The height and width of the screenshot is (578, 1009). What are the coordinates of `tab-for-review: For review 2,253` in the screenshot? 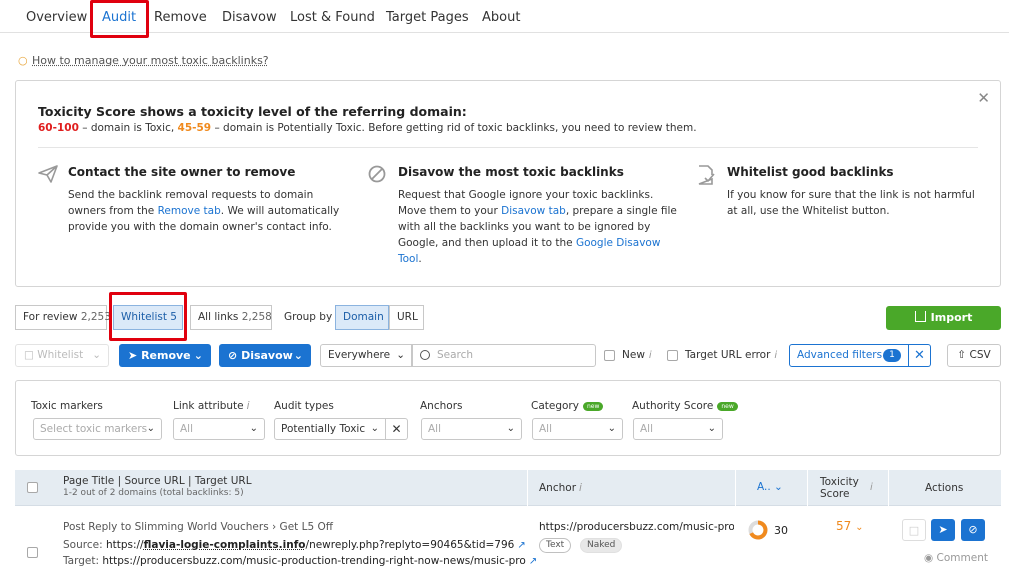 It's located at (63, 317).